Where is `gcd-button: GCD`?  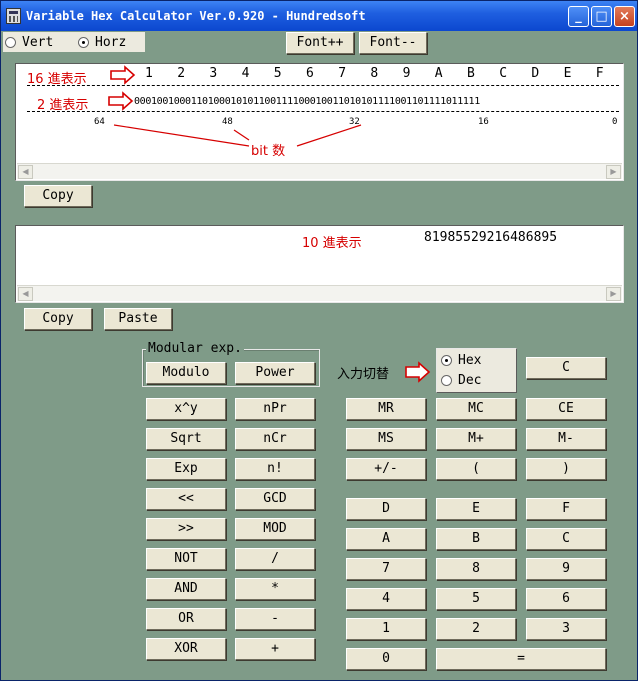 gcd-button: GCD is located at coordinates (275, 499).